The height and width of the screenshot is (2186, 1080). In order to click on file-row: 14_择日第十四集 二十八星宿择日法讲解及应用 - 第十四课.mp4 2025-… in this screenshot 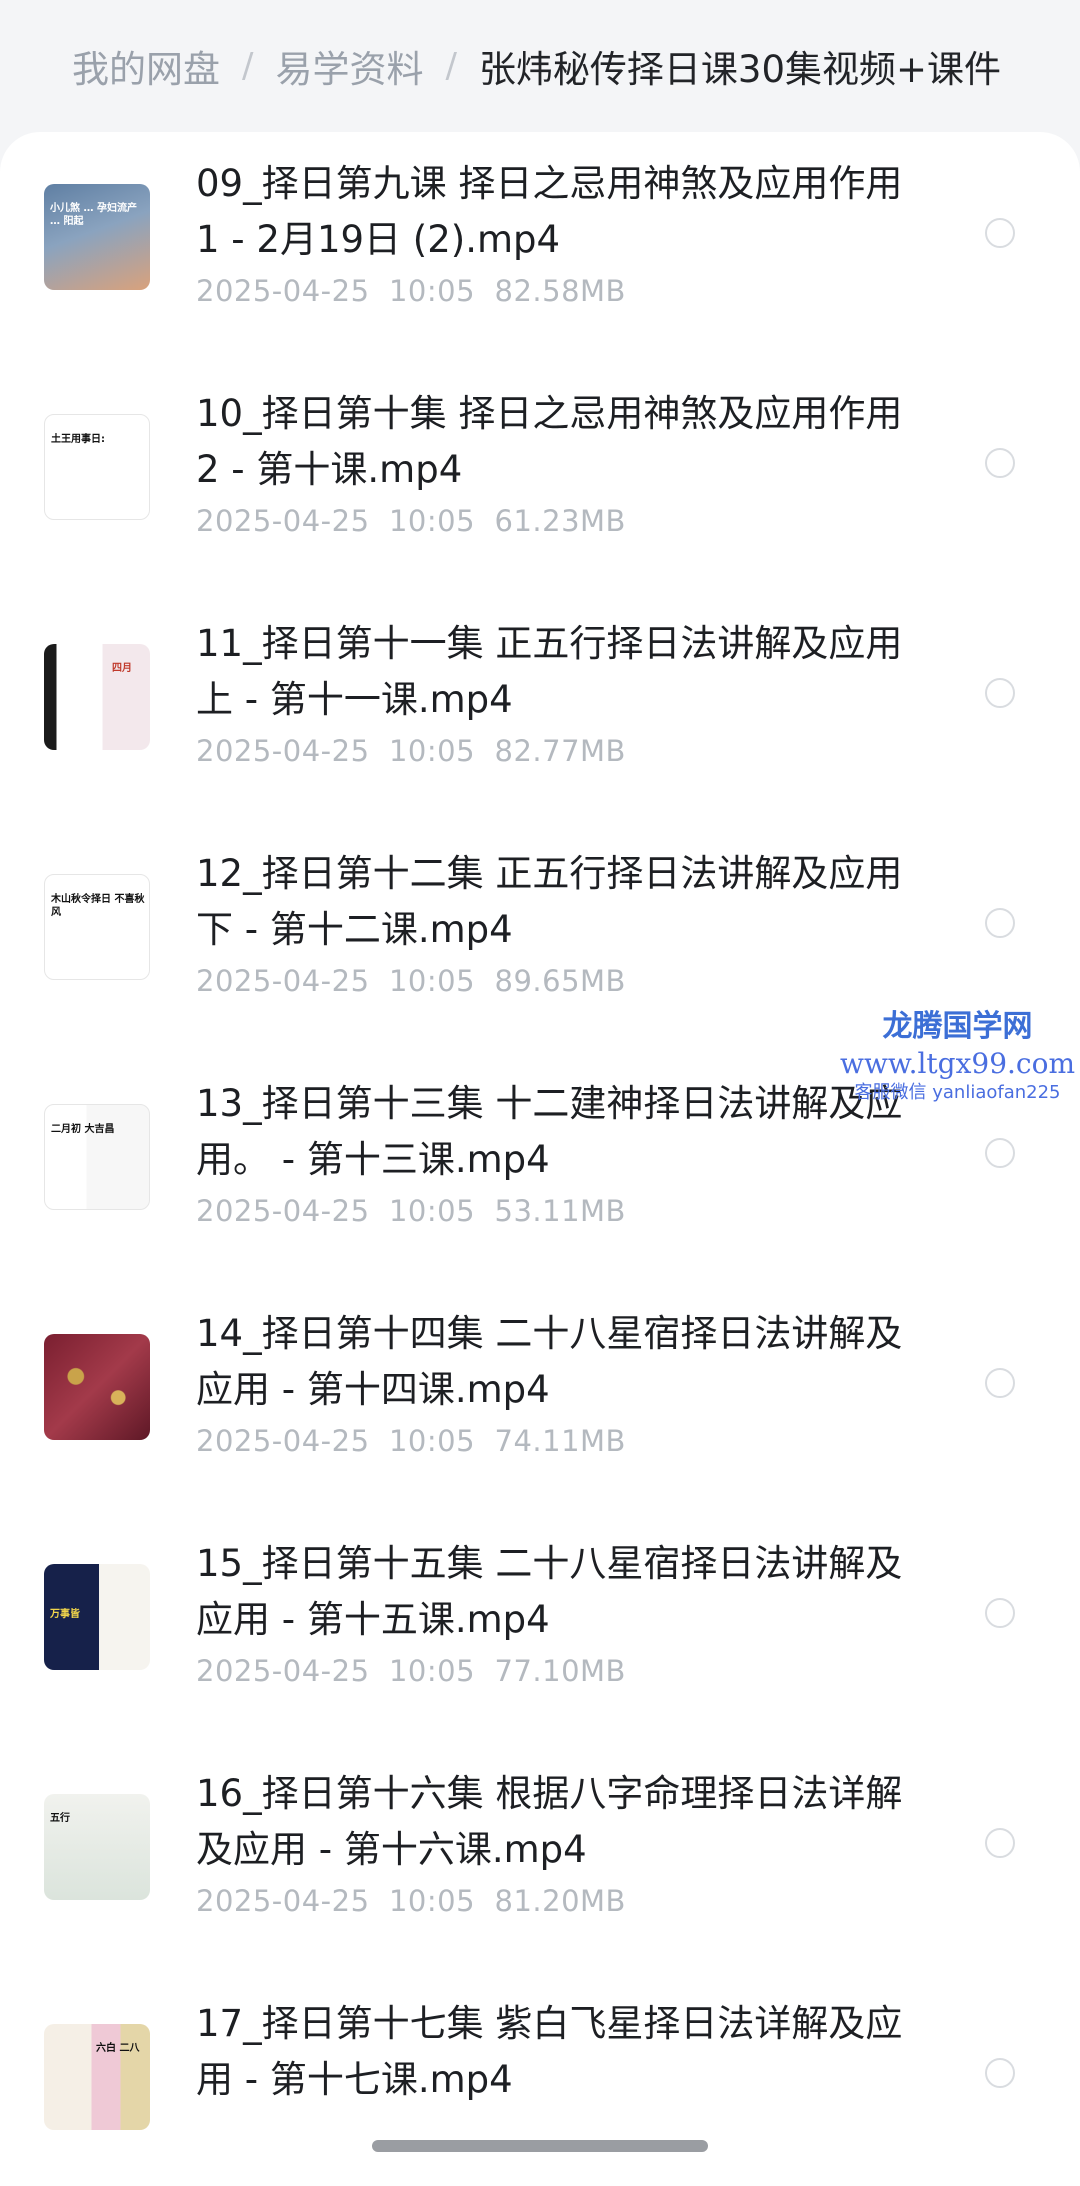, I will do `click(540, 1397)`.